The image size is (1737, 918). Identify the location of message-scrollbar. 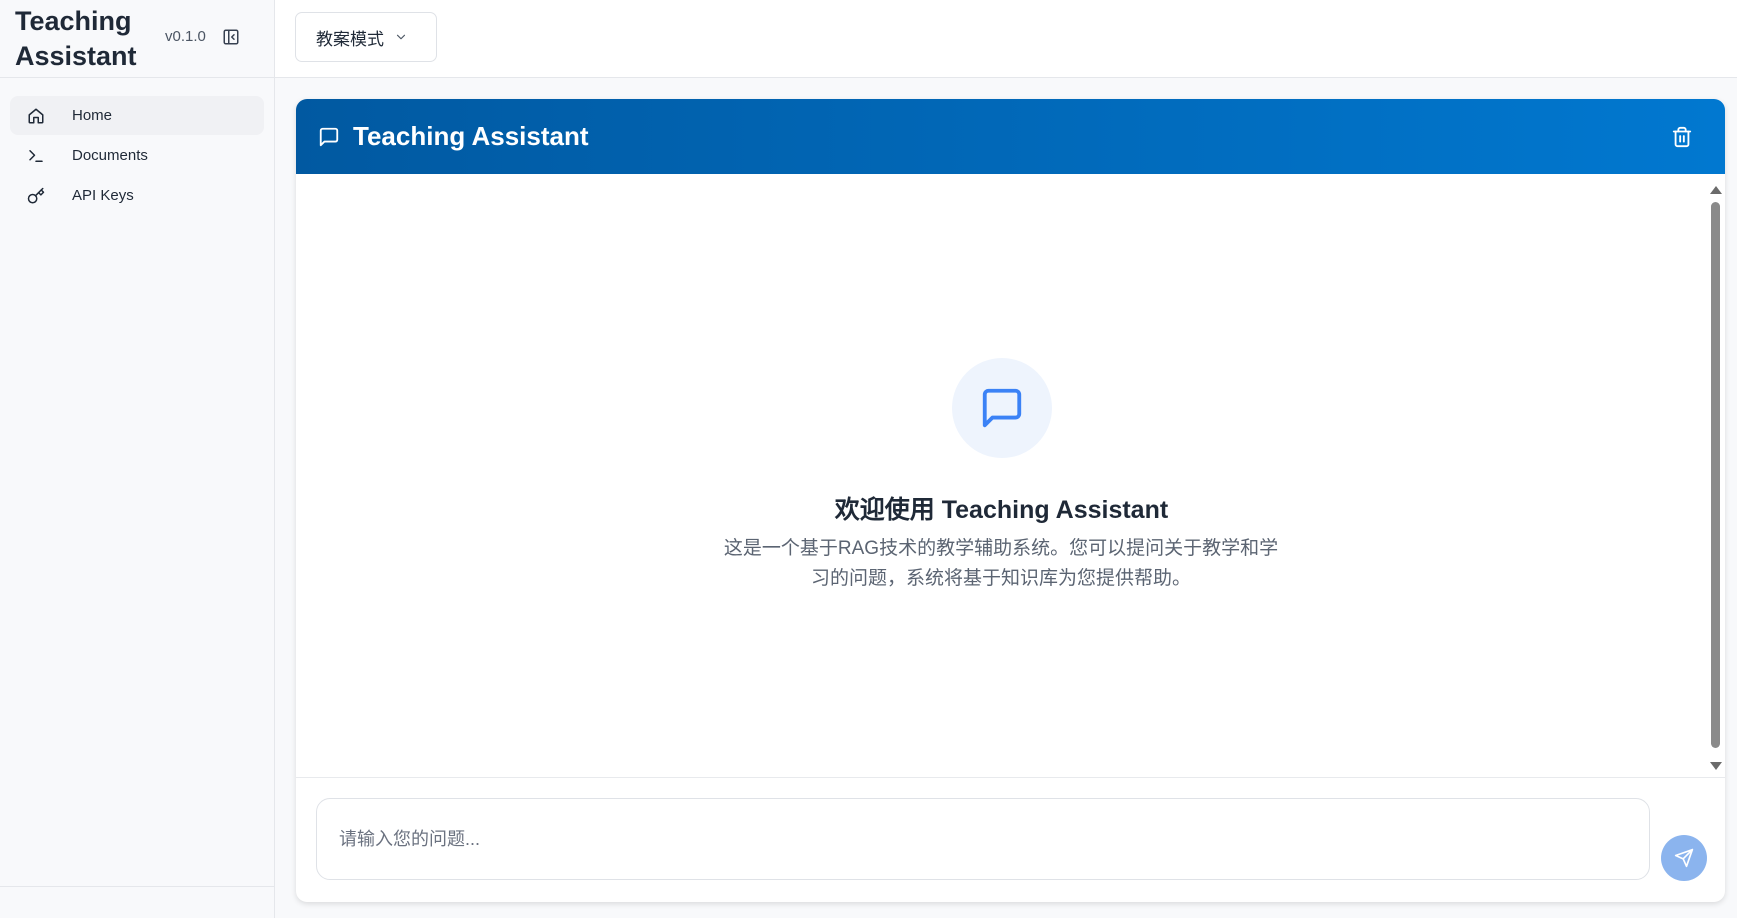
(1716, 476).